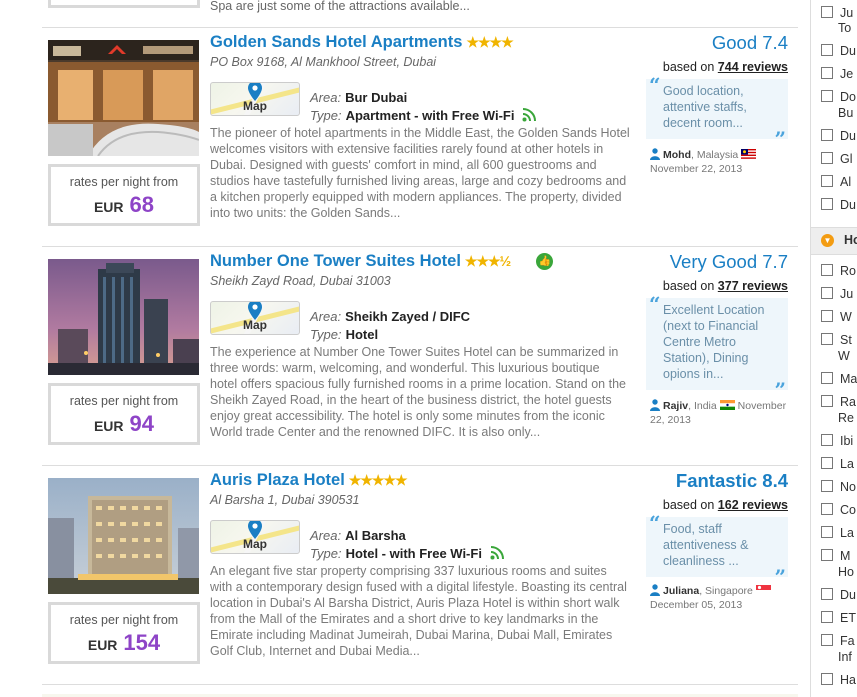 The height and width of the screenshot is (697, 857). Describe the element at coordinates (827, 240) in the screenshot. I see `chevron-down-icon: ▼` at that location.